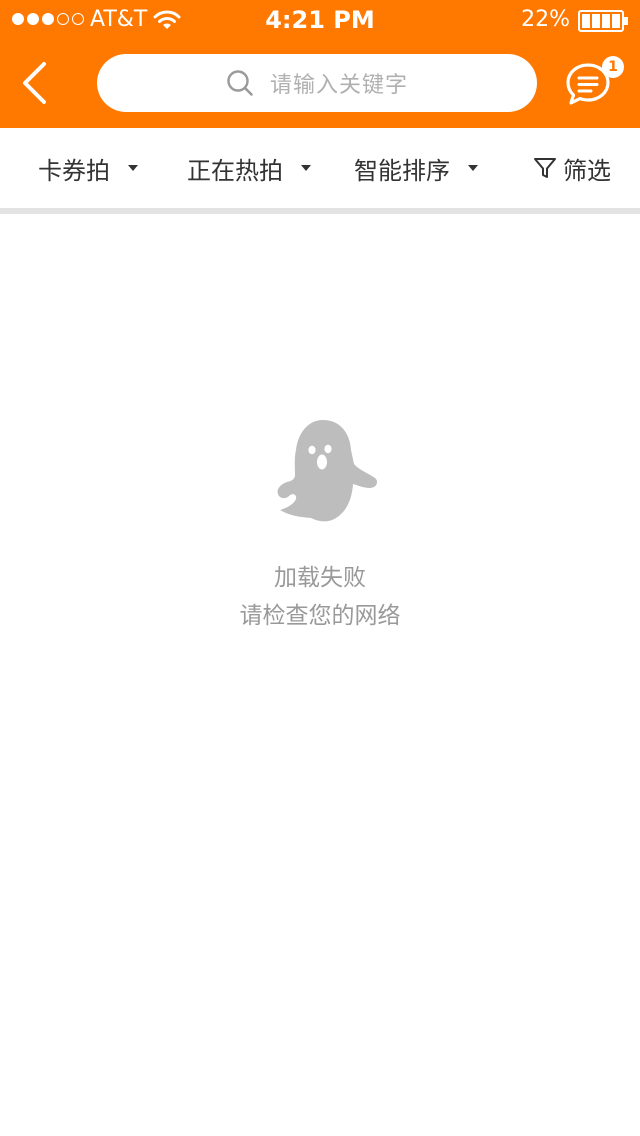 This screenshot has height=1136, width=640. I want to click on funnel-icon, so click(545, 168).